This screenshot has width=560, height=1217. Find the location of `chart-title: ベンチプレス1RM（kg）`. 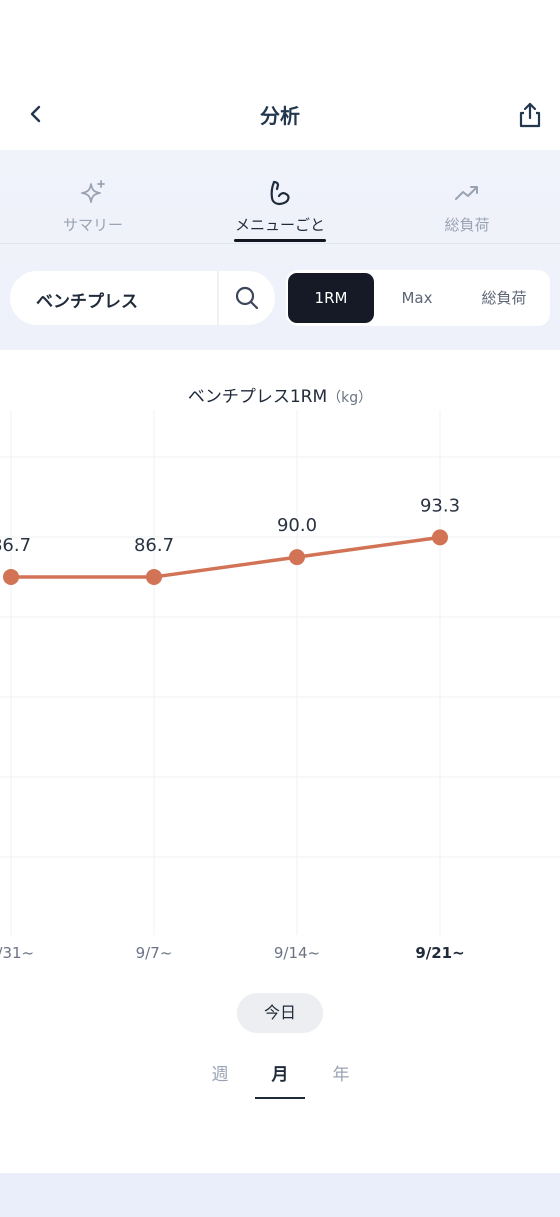

chart-title: ベンチプレス1RM（kg） is located at coordinates (280, 394).